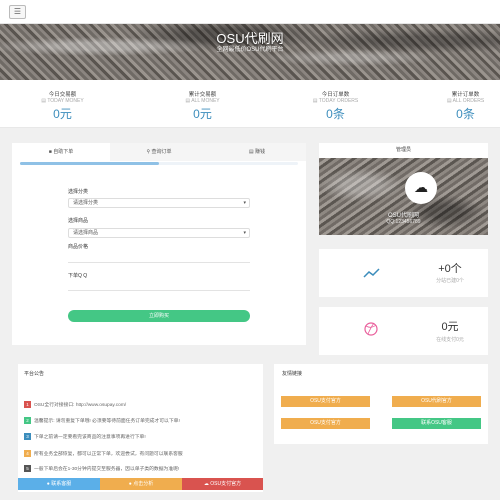 The image size is (500, 500). I want to click on stat-sublabel: ▤ TODAY ORDERS, so click(335, 101).